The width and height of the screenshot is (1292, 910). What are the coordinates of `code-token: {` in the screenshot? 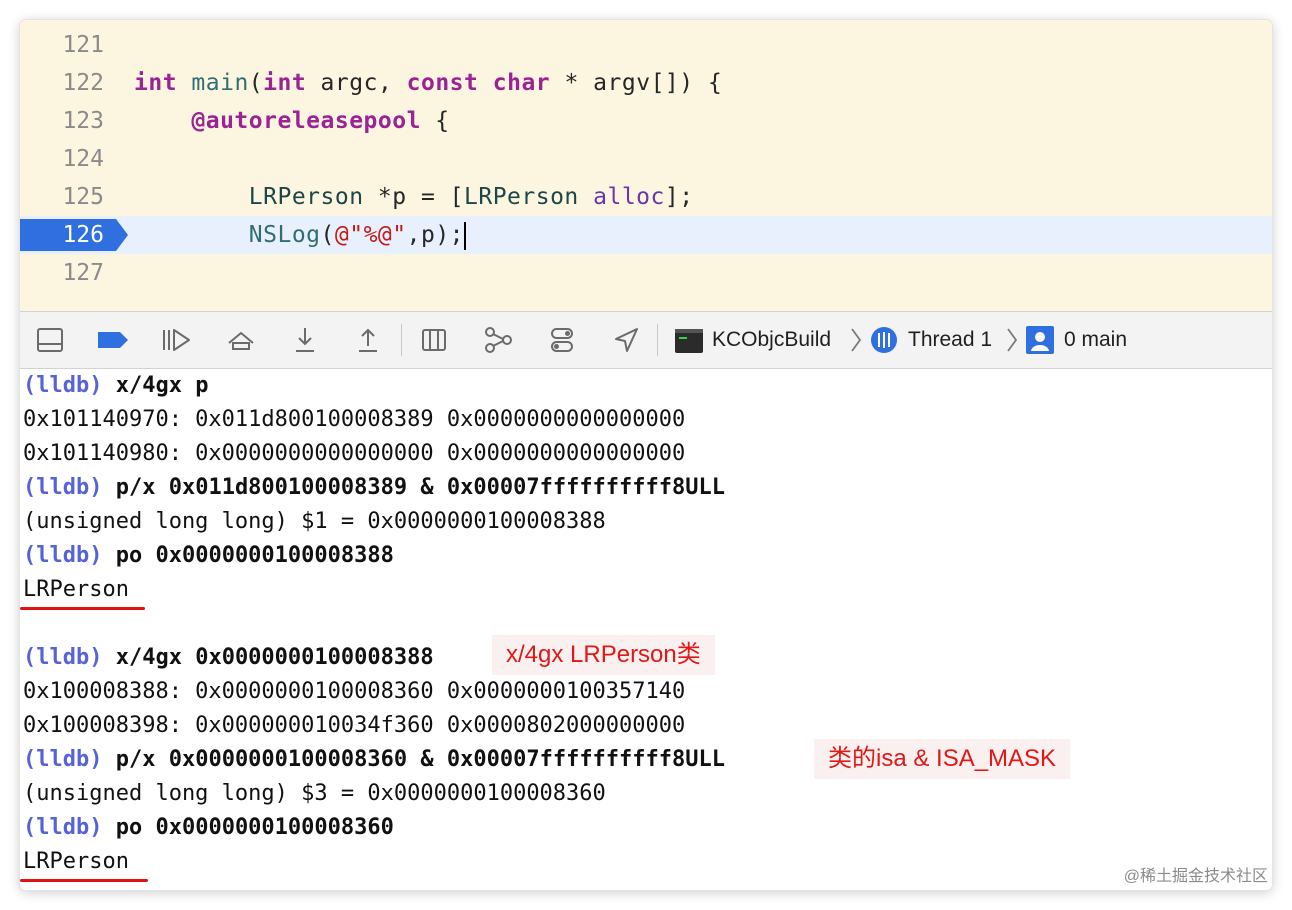 It's located at (435, 121).